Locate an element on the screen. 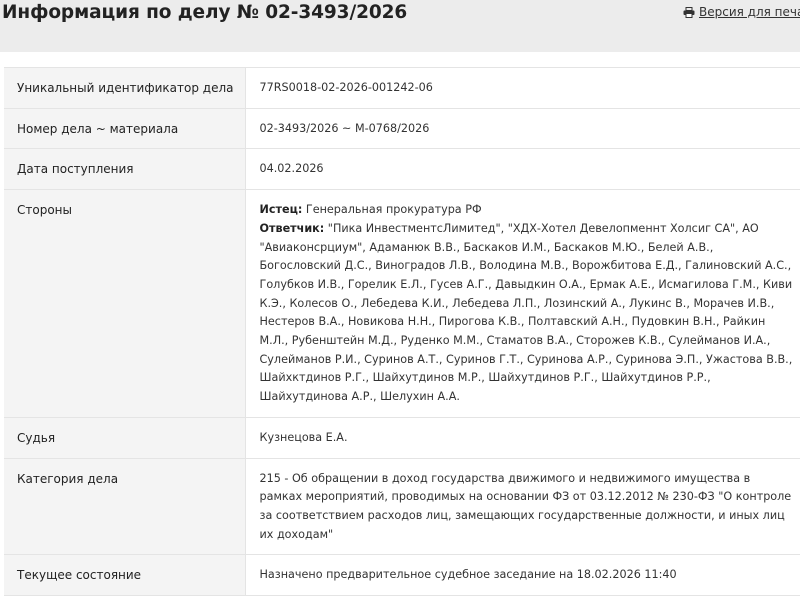 Image resolution: width=800 pixels, height=600 pixels. defendant-label: Ответчик: is located at coordinates (292, 228).